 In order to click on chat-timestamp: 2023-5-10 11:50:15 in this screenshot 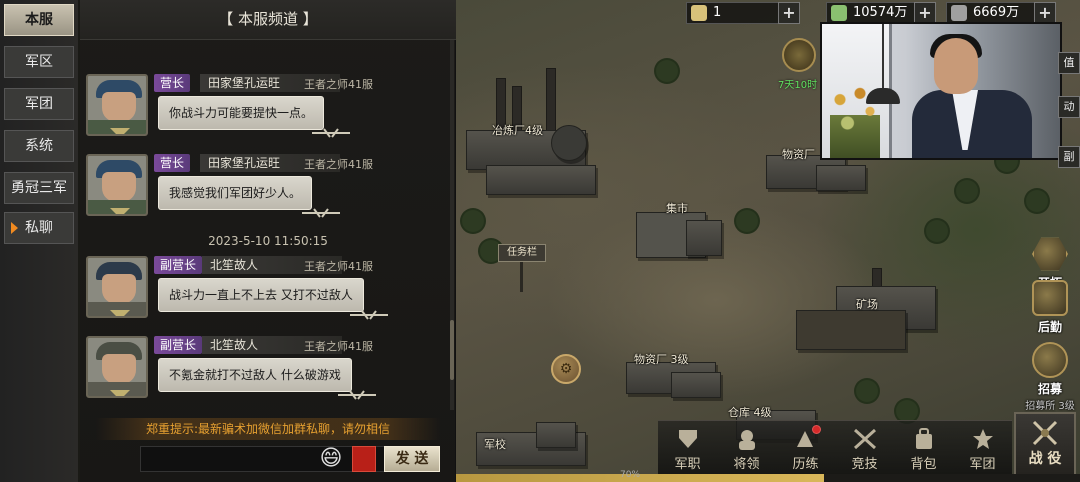, I will do `click(268, 241)`.